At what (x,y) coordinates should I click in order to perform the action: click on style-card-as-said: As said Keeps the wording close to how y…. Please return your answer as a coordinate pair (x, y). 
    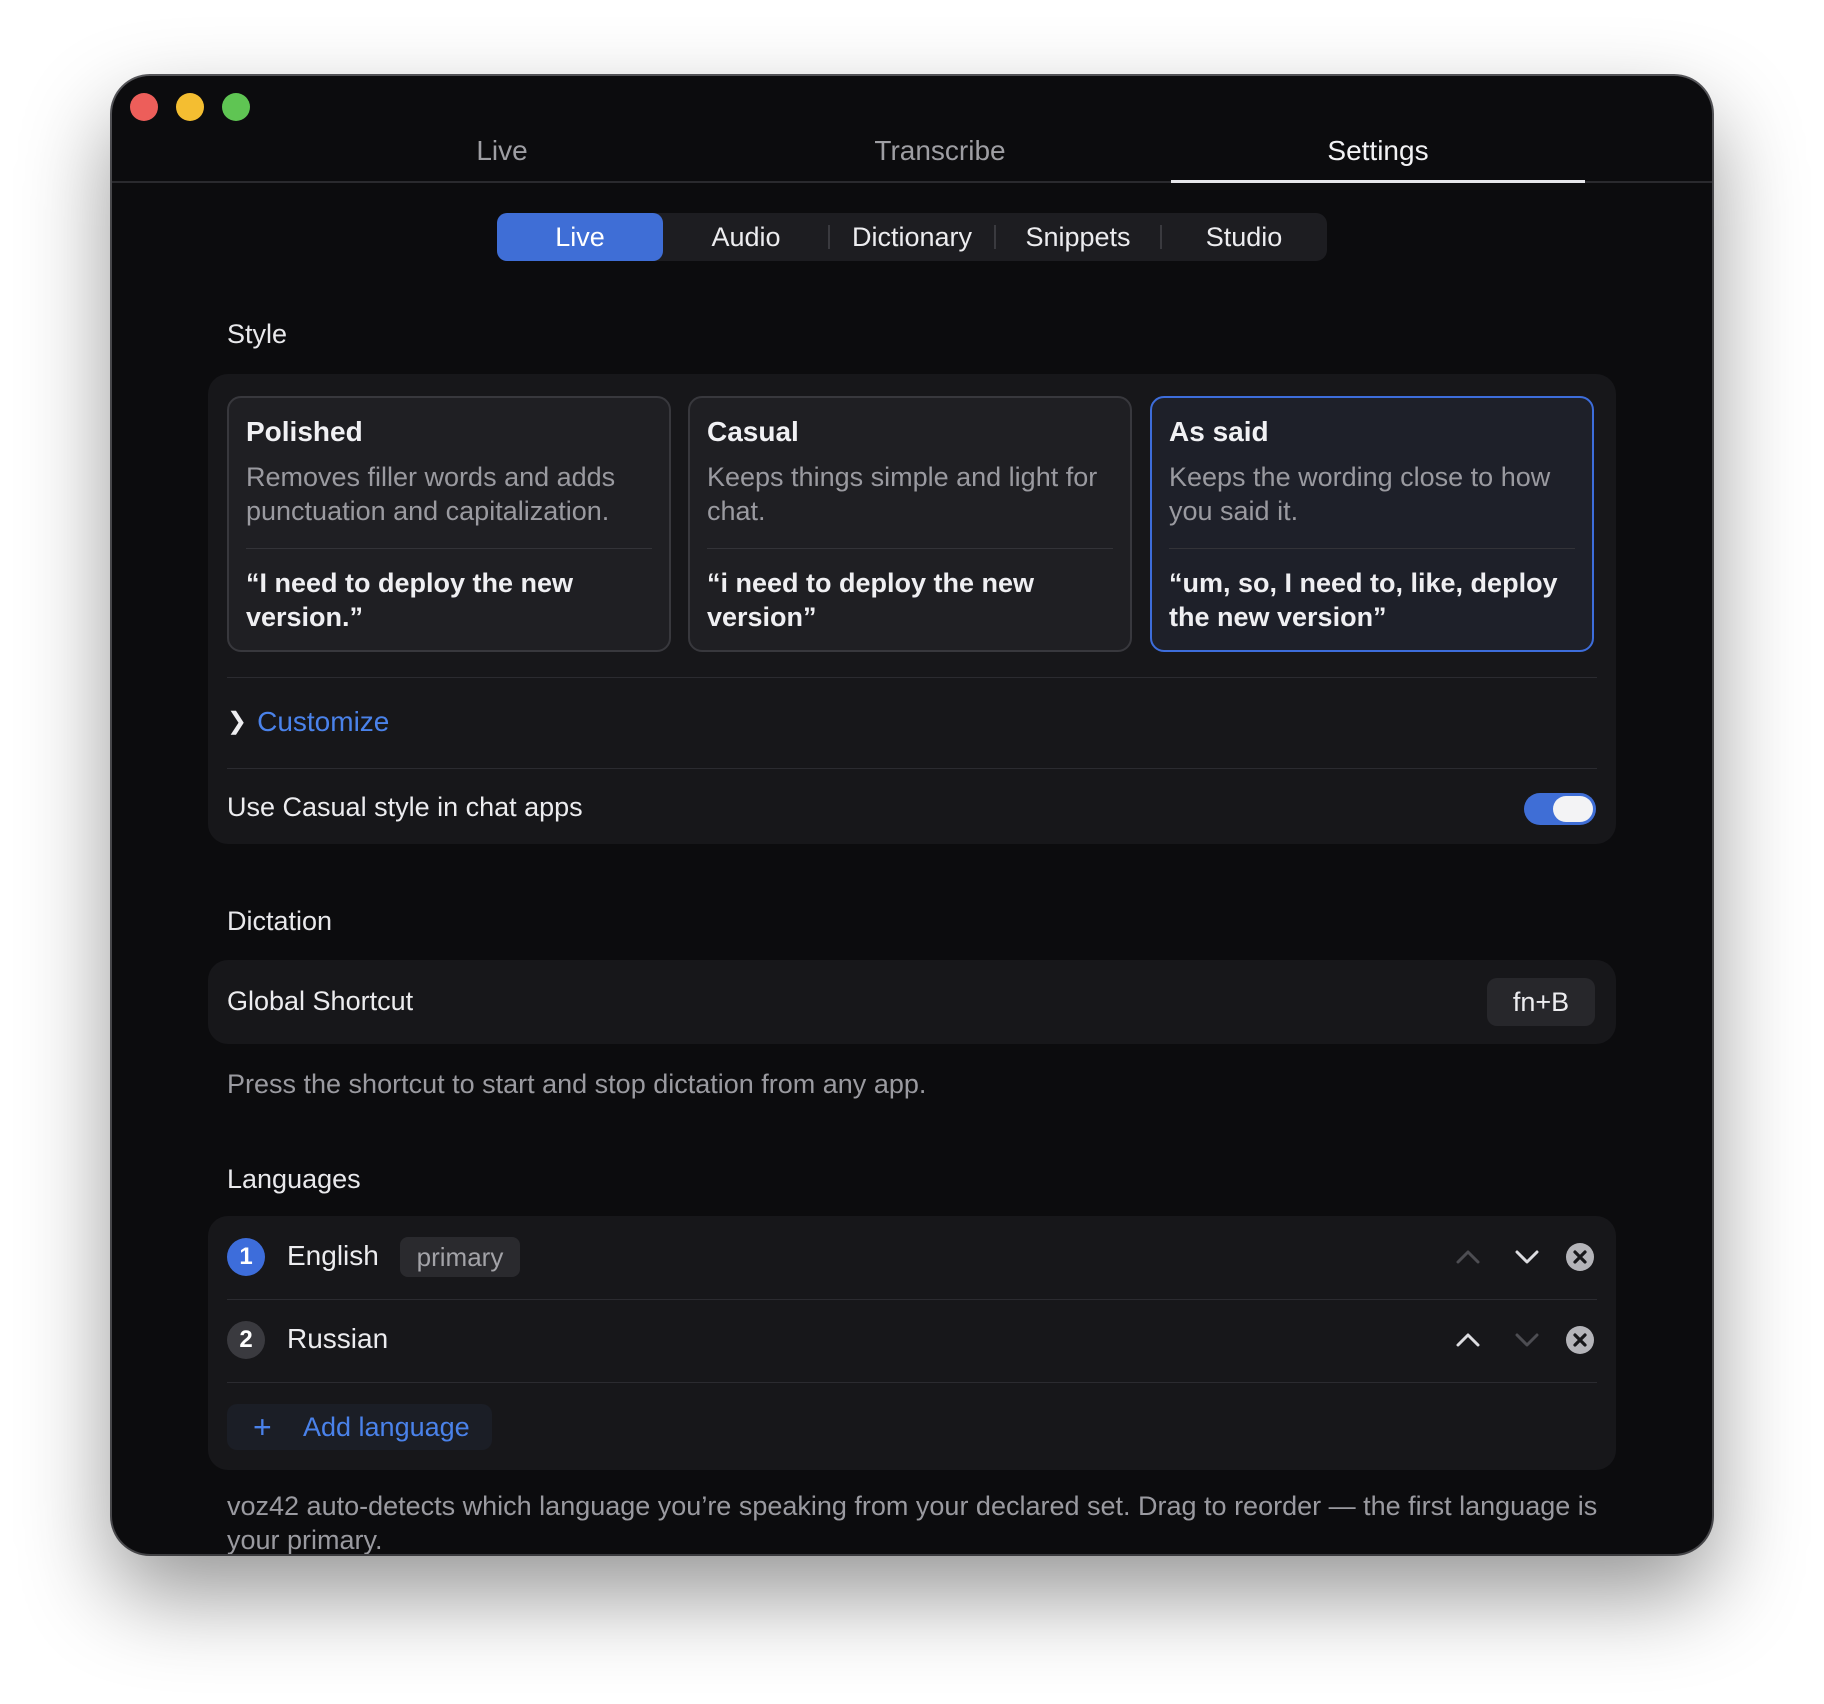
    Looking at the image, I should click on (1372, 524).